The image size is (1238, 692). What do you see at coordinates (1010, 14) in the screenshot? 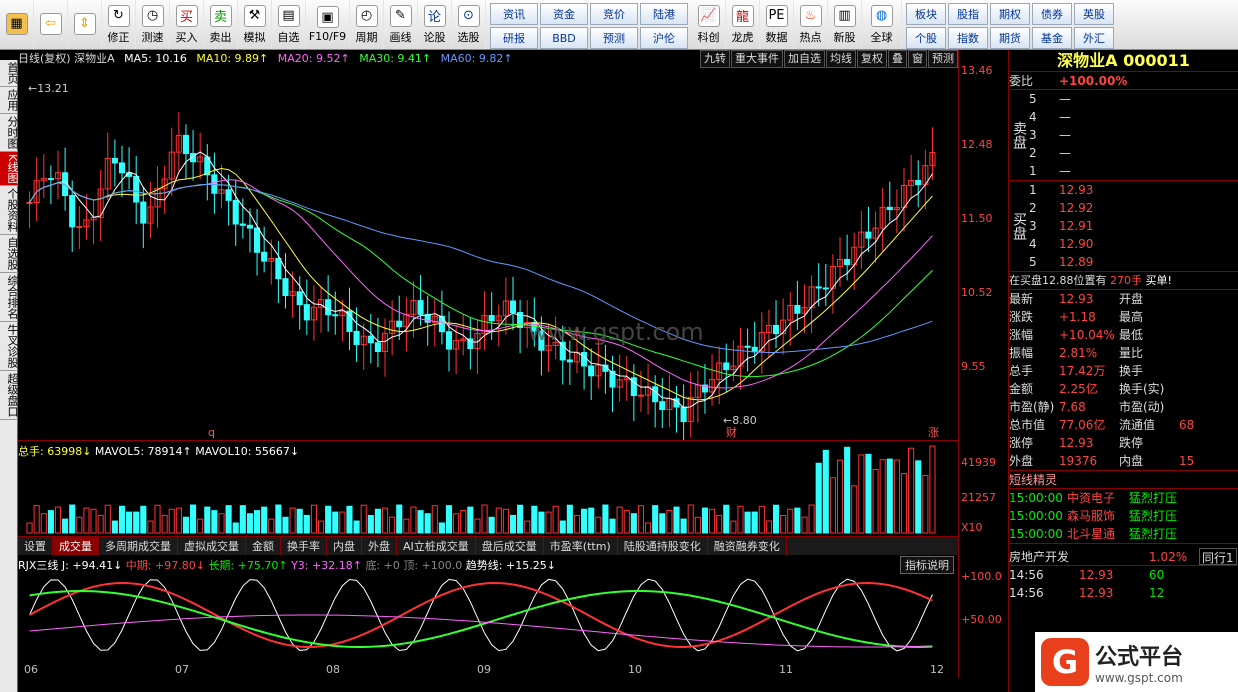
I see `nav-options: 期权` at bounding box center [1010, 14].